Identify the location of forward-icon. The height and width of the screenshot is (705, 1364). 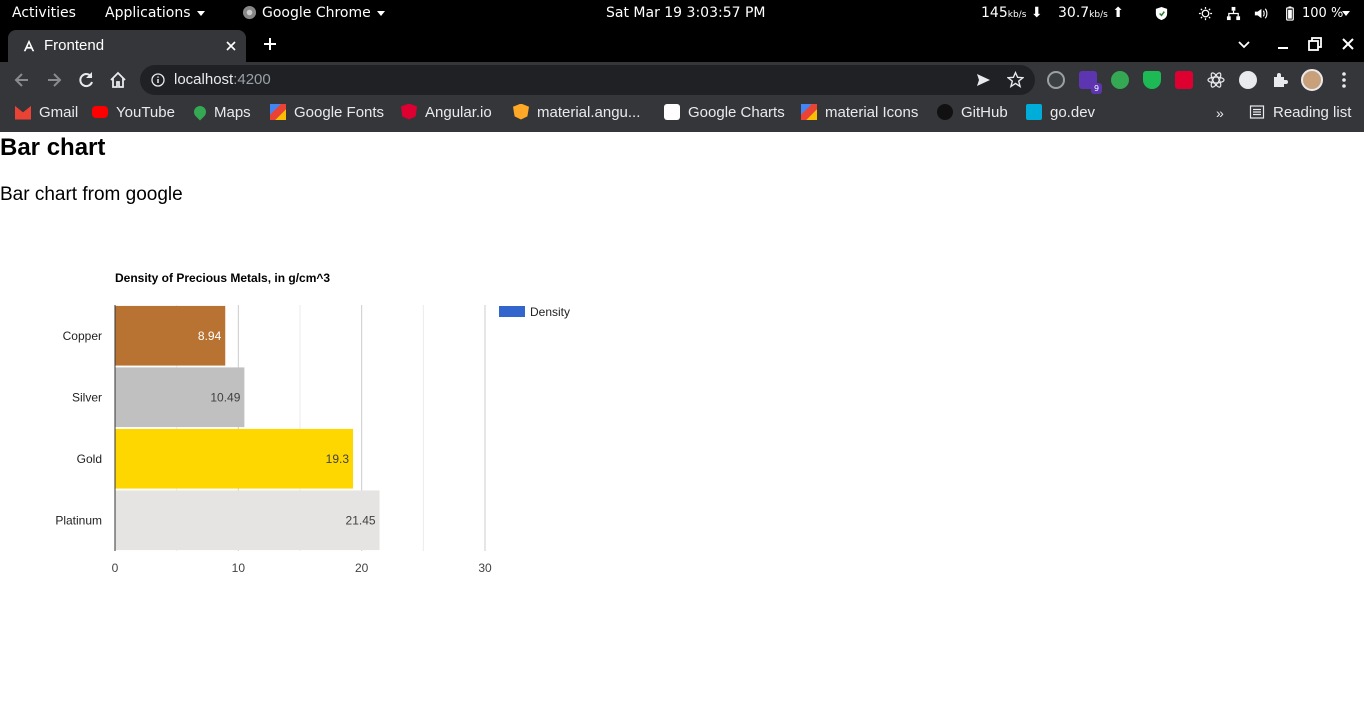
(54, 80).